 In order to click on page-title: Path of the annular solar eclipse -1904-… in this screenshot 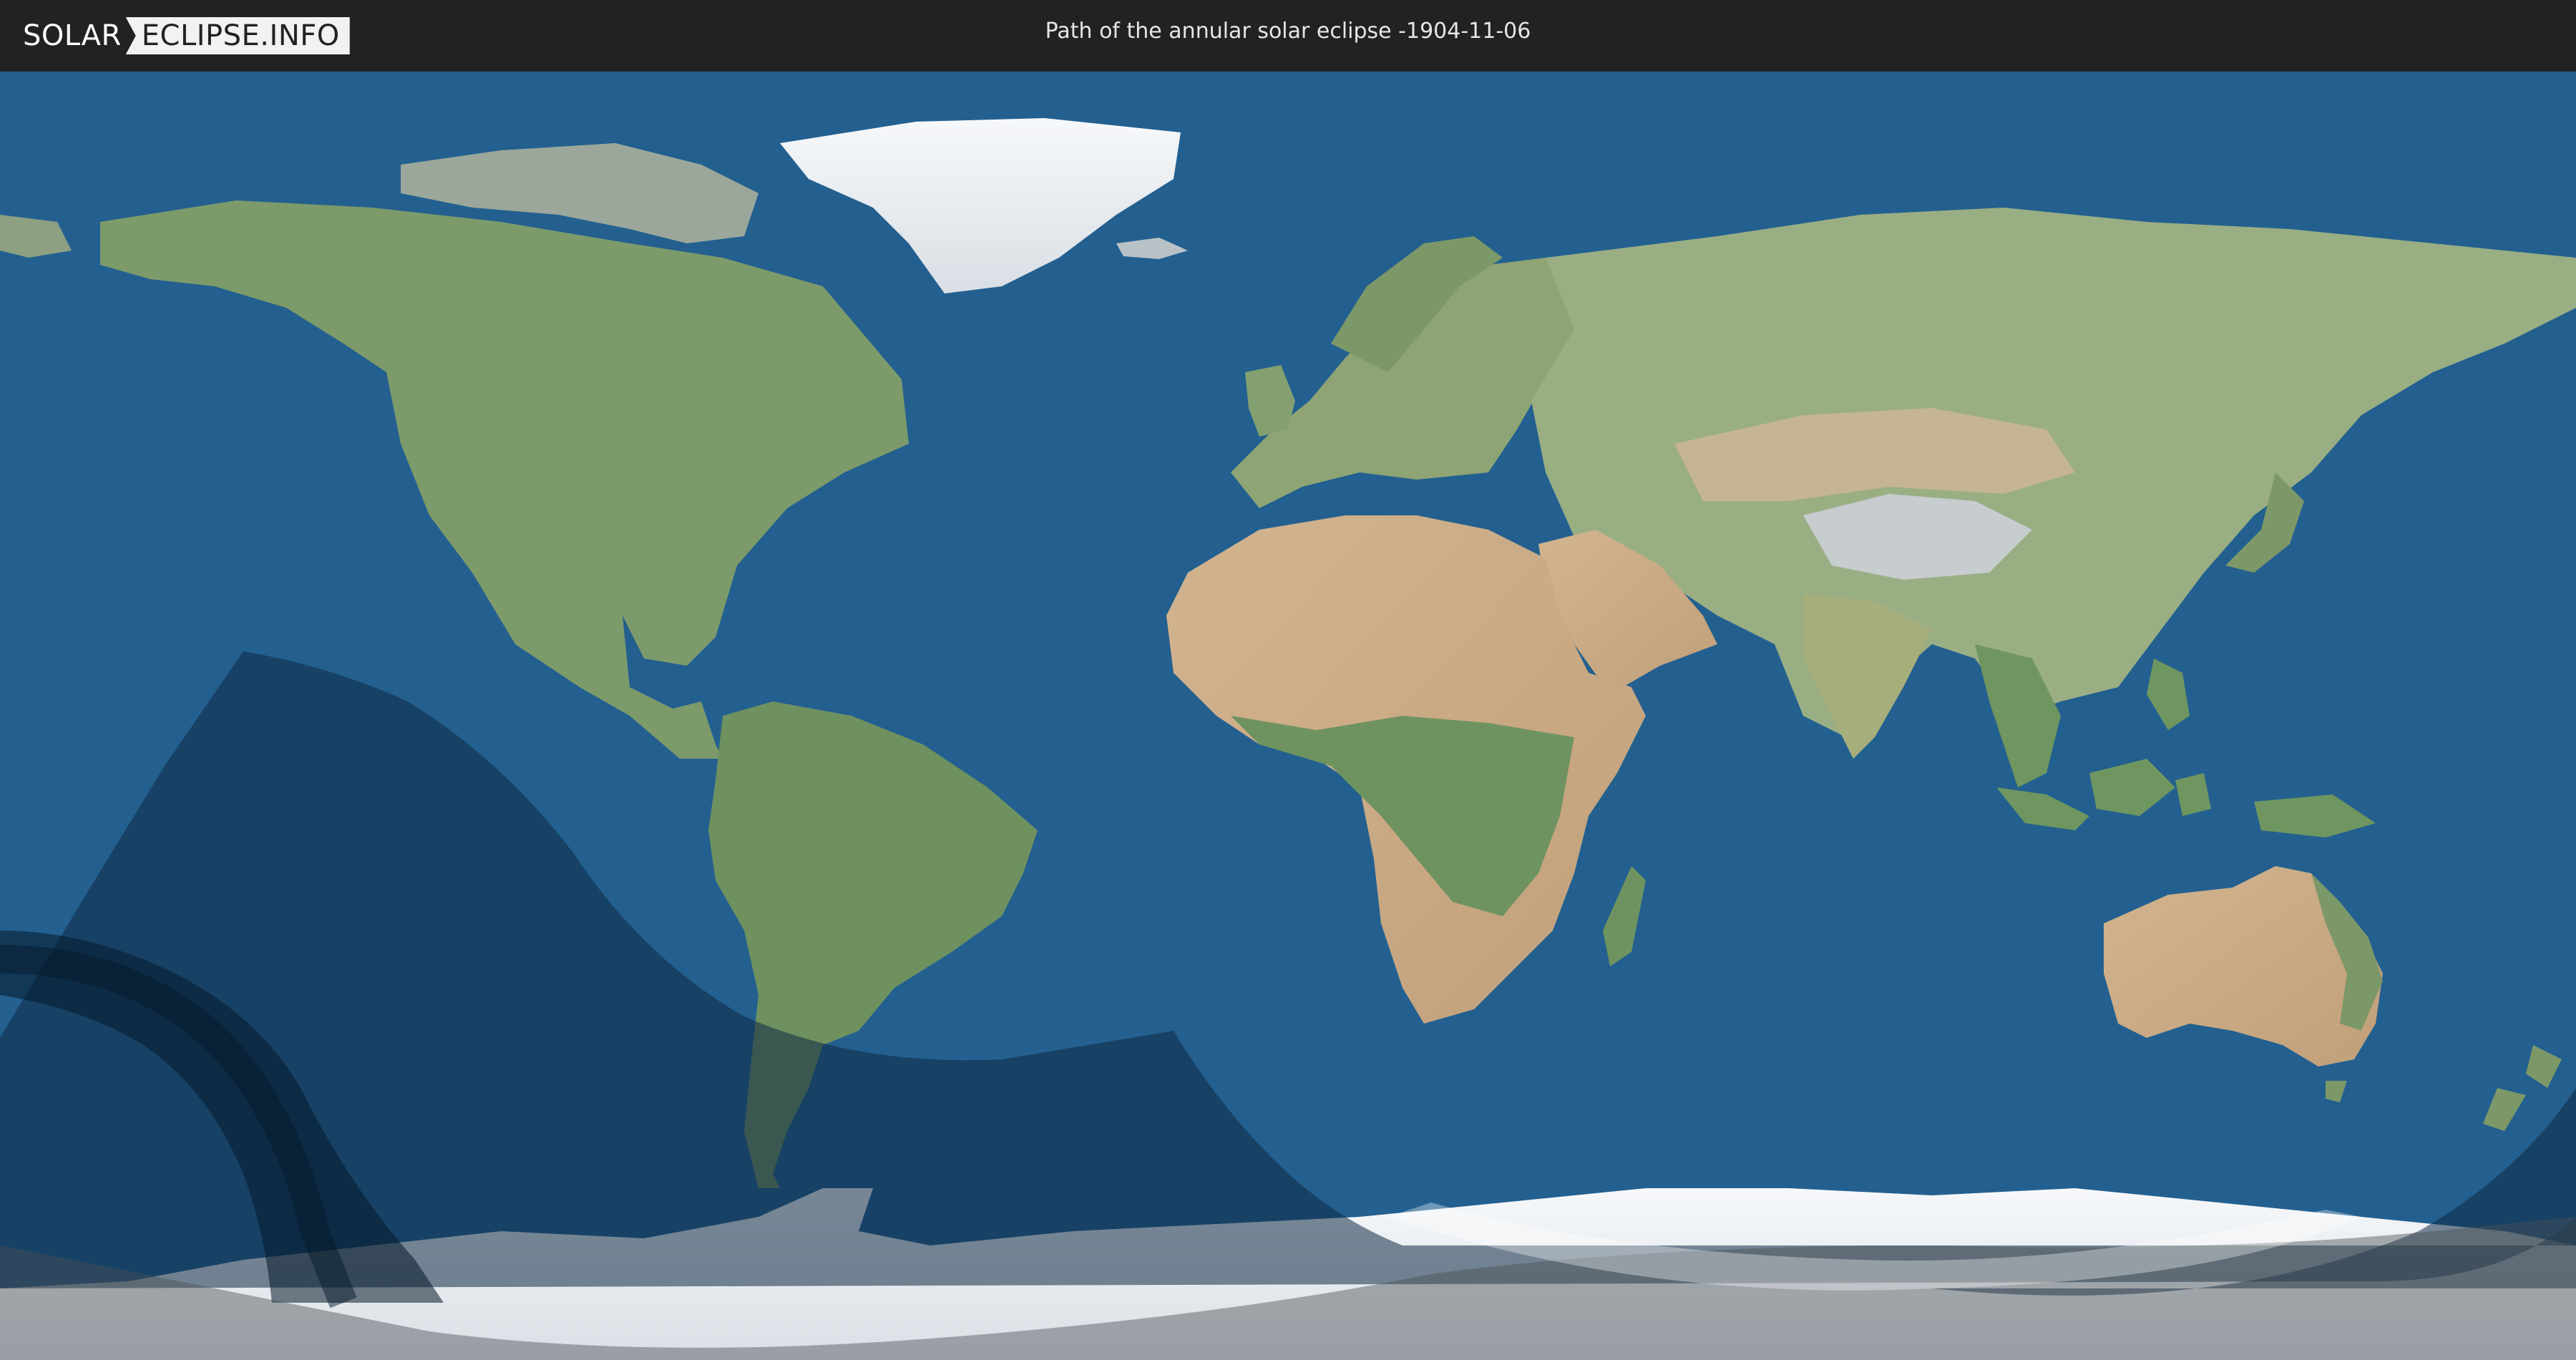, I will do `click(1288, 31)`.